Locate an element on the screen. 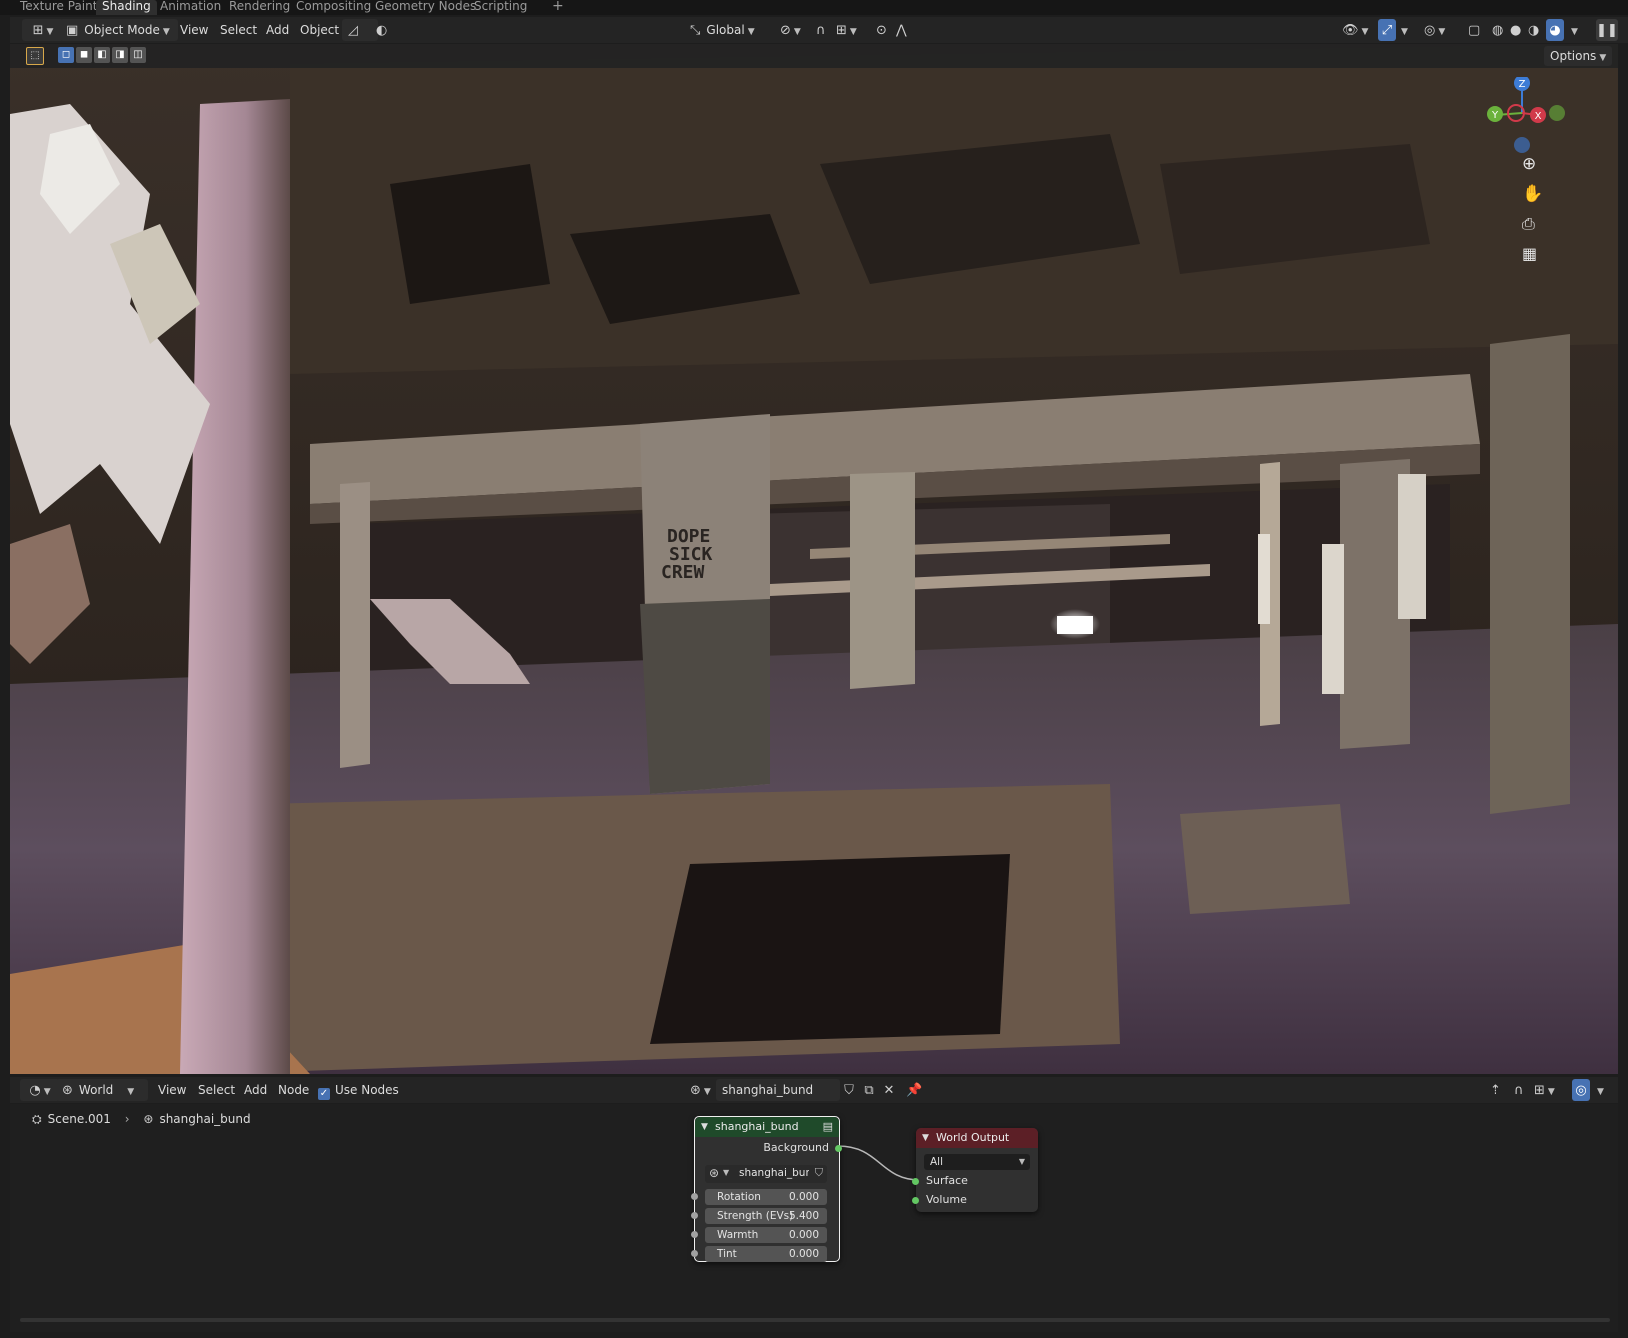 This screenshot has width=1628, height=1338. world-output-node: ▼ World Output All ▼ Surface Volume is located at coordinates (975, 1170).